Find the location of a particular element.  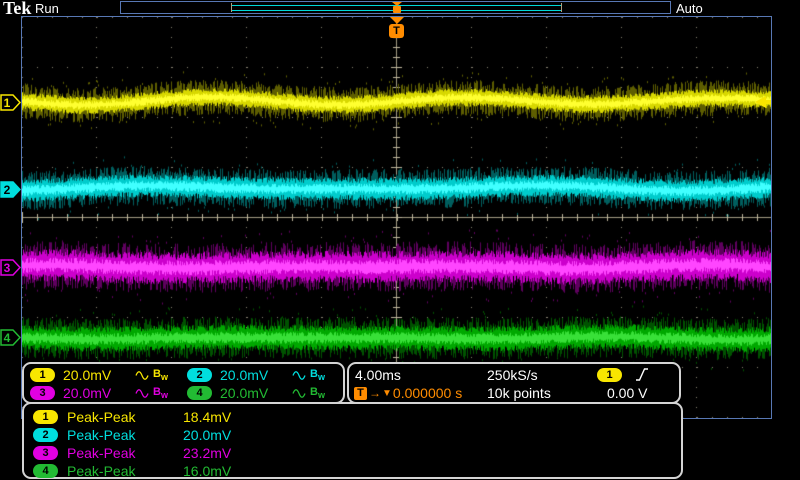

acquisition-status: Run is located at coordinates (47, 8).